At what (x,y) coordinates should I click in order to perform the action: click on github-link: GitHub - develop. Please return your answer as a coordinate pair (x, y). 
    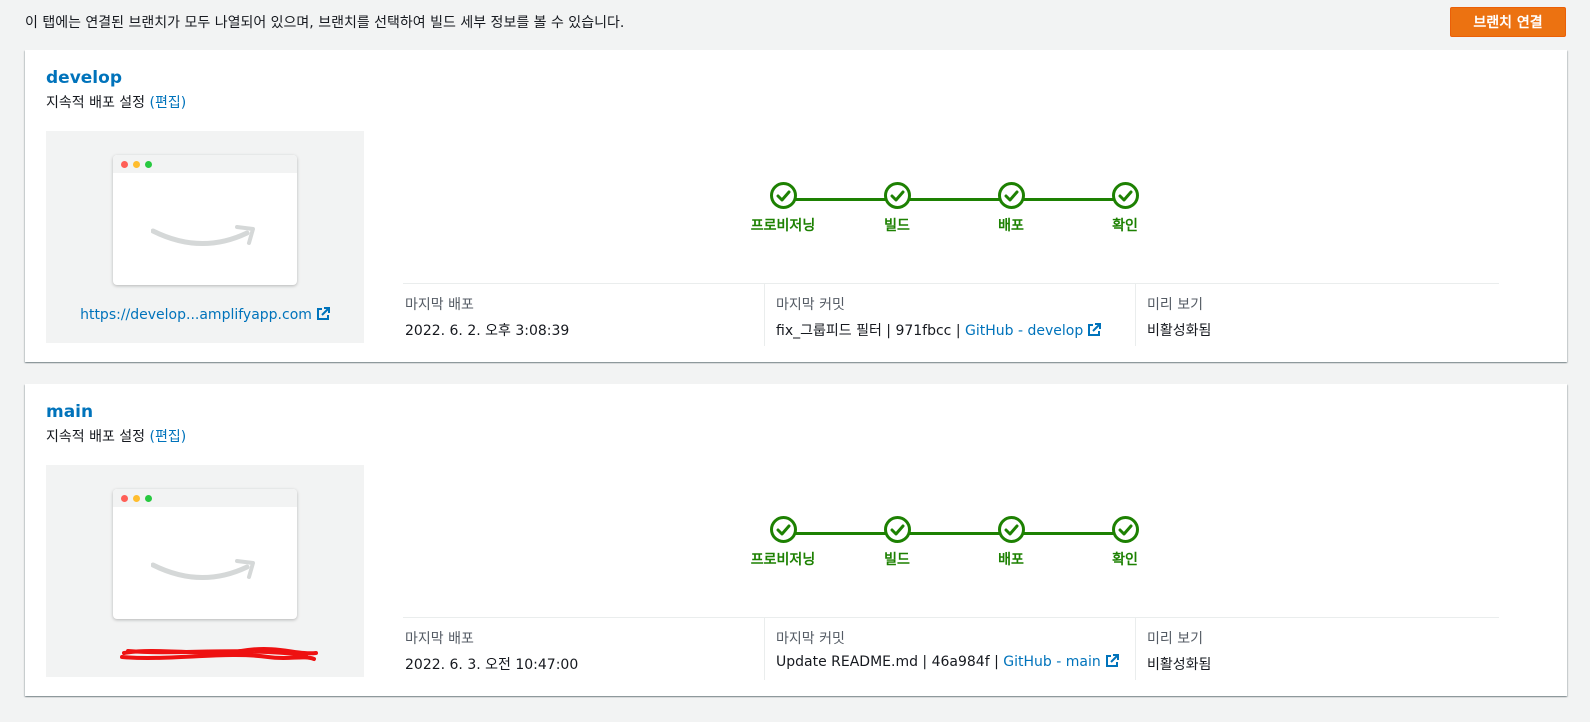
    Looking at the image, I should click on (1024, 331).